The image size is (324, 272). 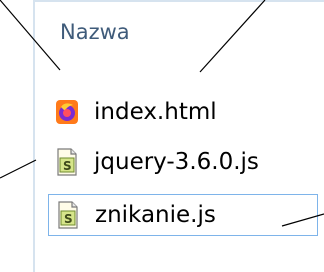 I want to click on column-header-name: Nazwa, so click(x=95, y=32).